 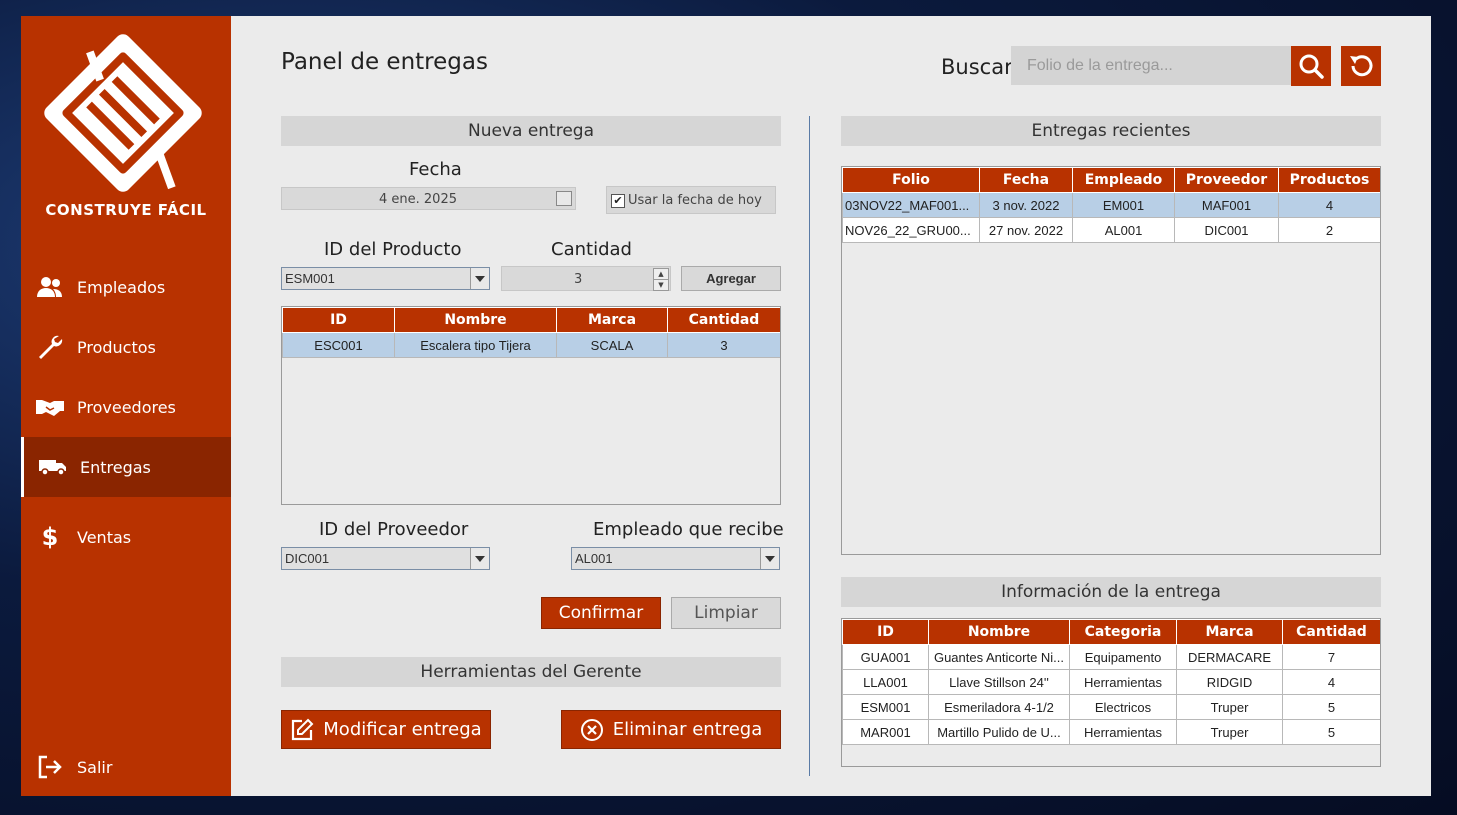 What do you see at coordinates (393, 249) in the screenshot?
I see `producto-label: ID del Producto` at bounding box center [393, 249].